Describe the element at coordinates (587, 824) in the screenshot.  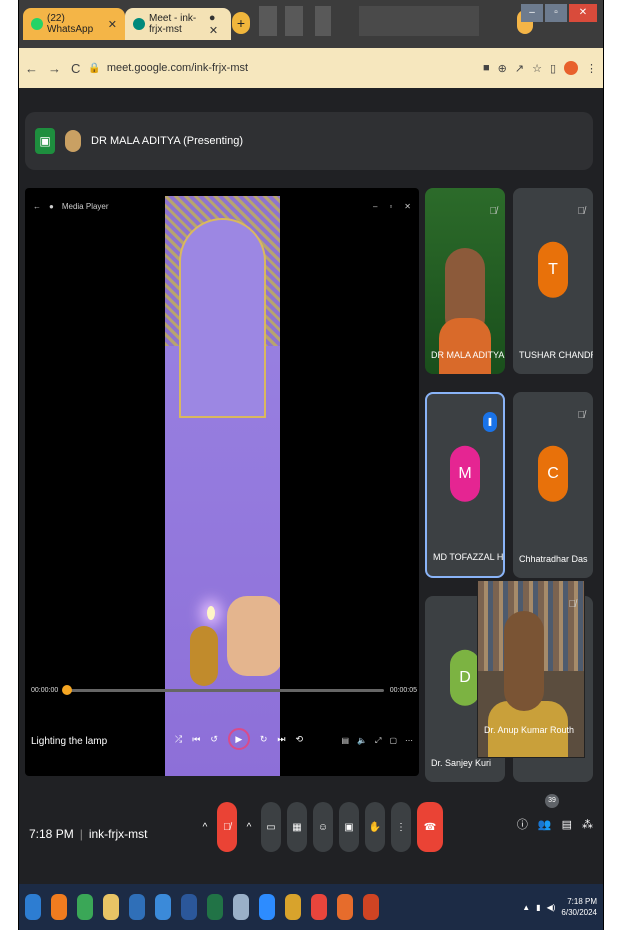
I see `activities-icon: ⁂` at that location.